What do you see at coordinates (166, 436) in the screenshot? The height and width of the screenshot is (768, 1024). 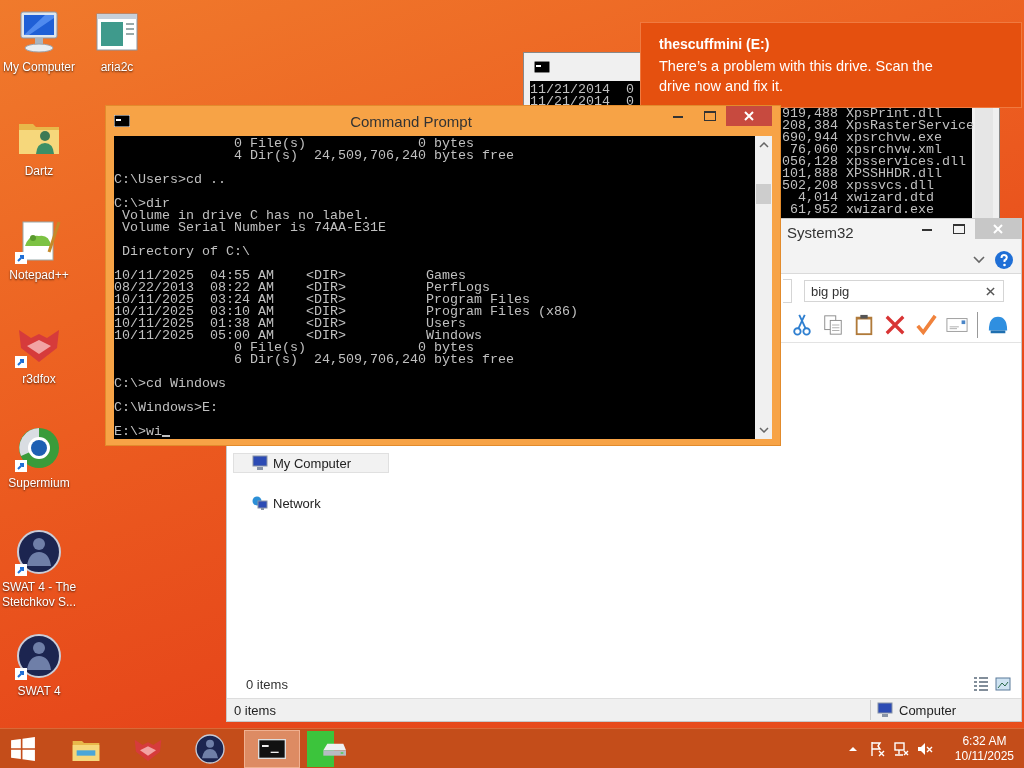 I see `text-cursor` at bounding box center [166, 436].